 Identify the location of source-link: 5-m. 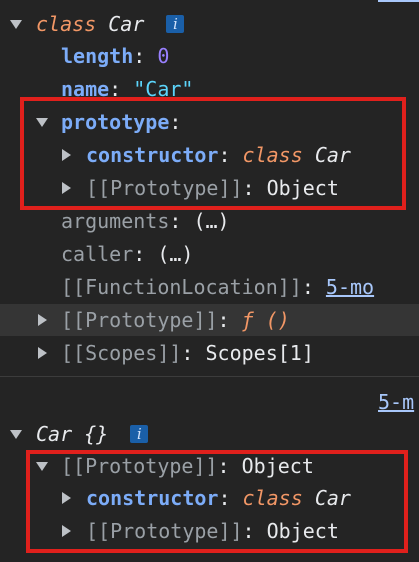
(396, 402).